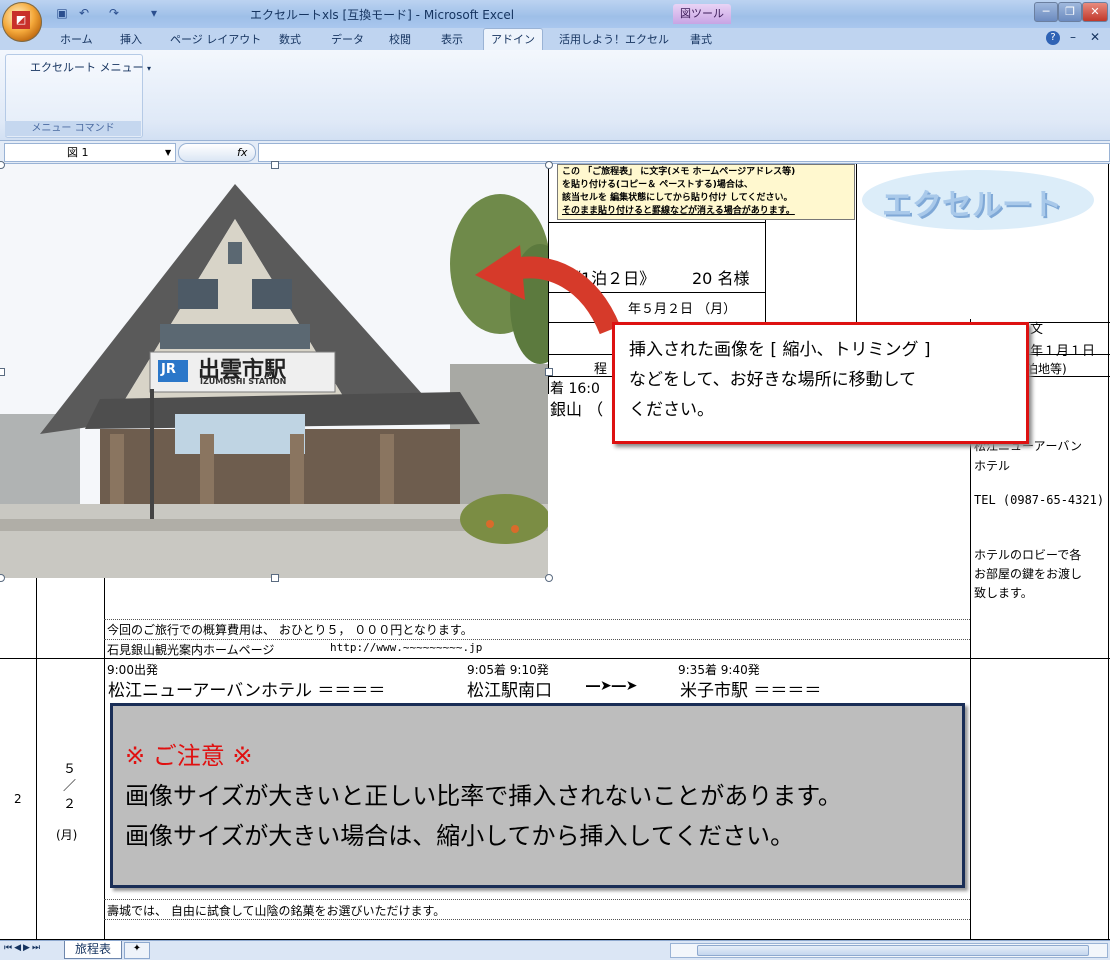 The width and height of the screenshot is (1110, 960). What do you see at coordinates (137, 950) in the screenshot?
I see `insert-sheet-icon: ✦` at bounding box center [137, 950].